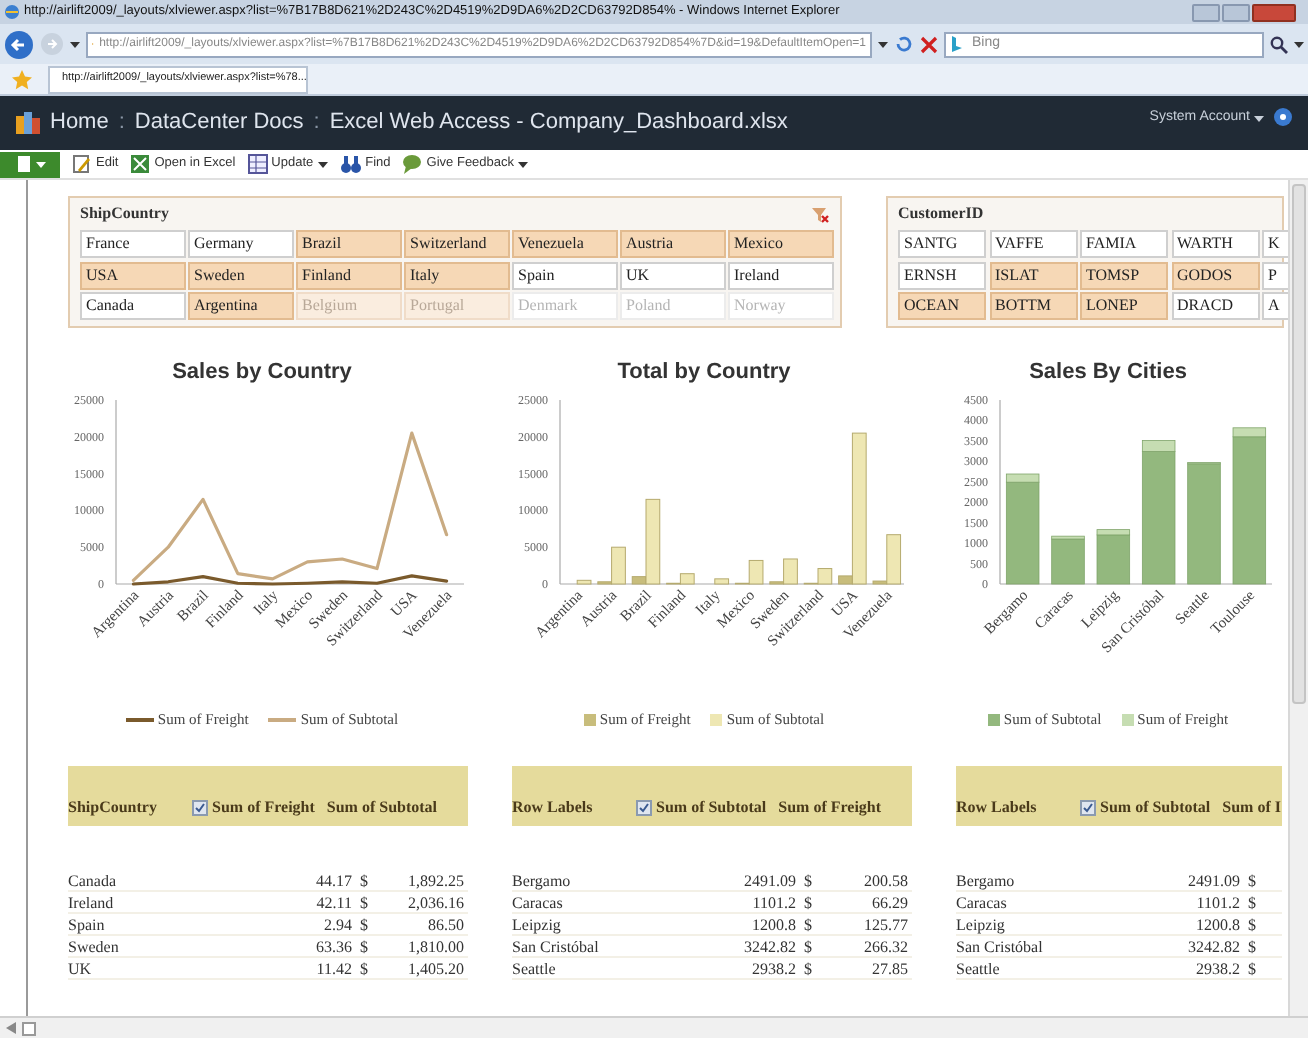 The image size is (1308, 1038). What do you see at coordinates (79, 123) in the screenshot?
I see `breadcrumb-link: Home` at bounding box center [79, 123].